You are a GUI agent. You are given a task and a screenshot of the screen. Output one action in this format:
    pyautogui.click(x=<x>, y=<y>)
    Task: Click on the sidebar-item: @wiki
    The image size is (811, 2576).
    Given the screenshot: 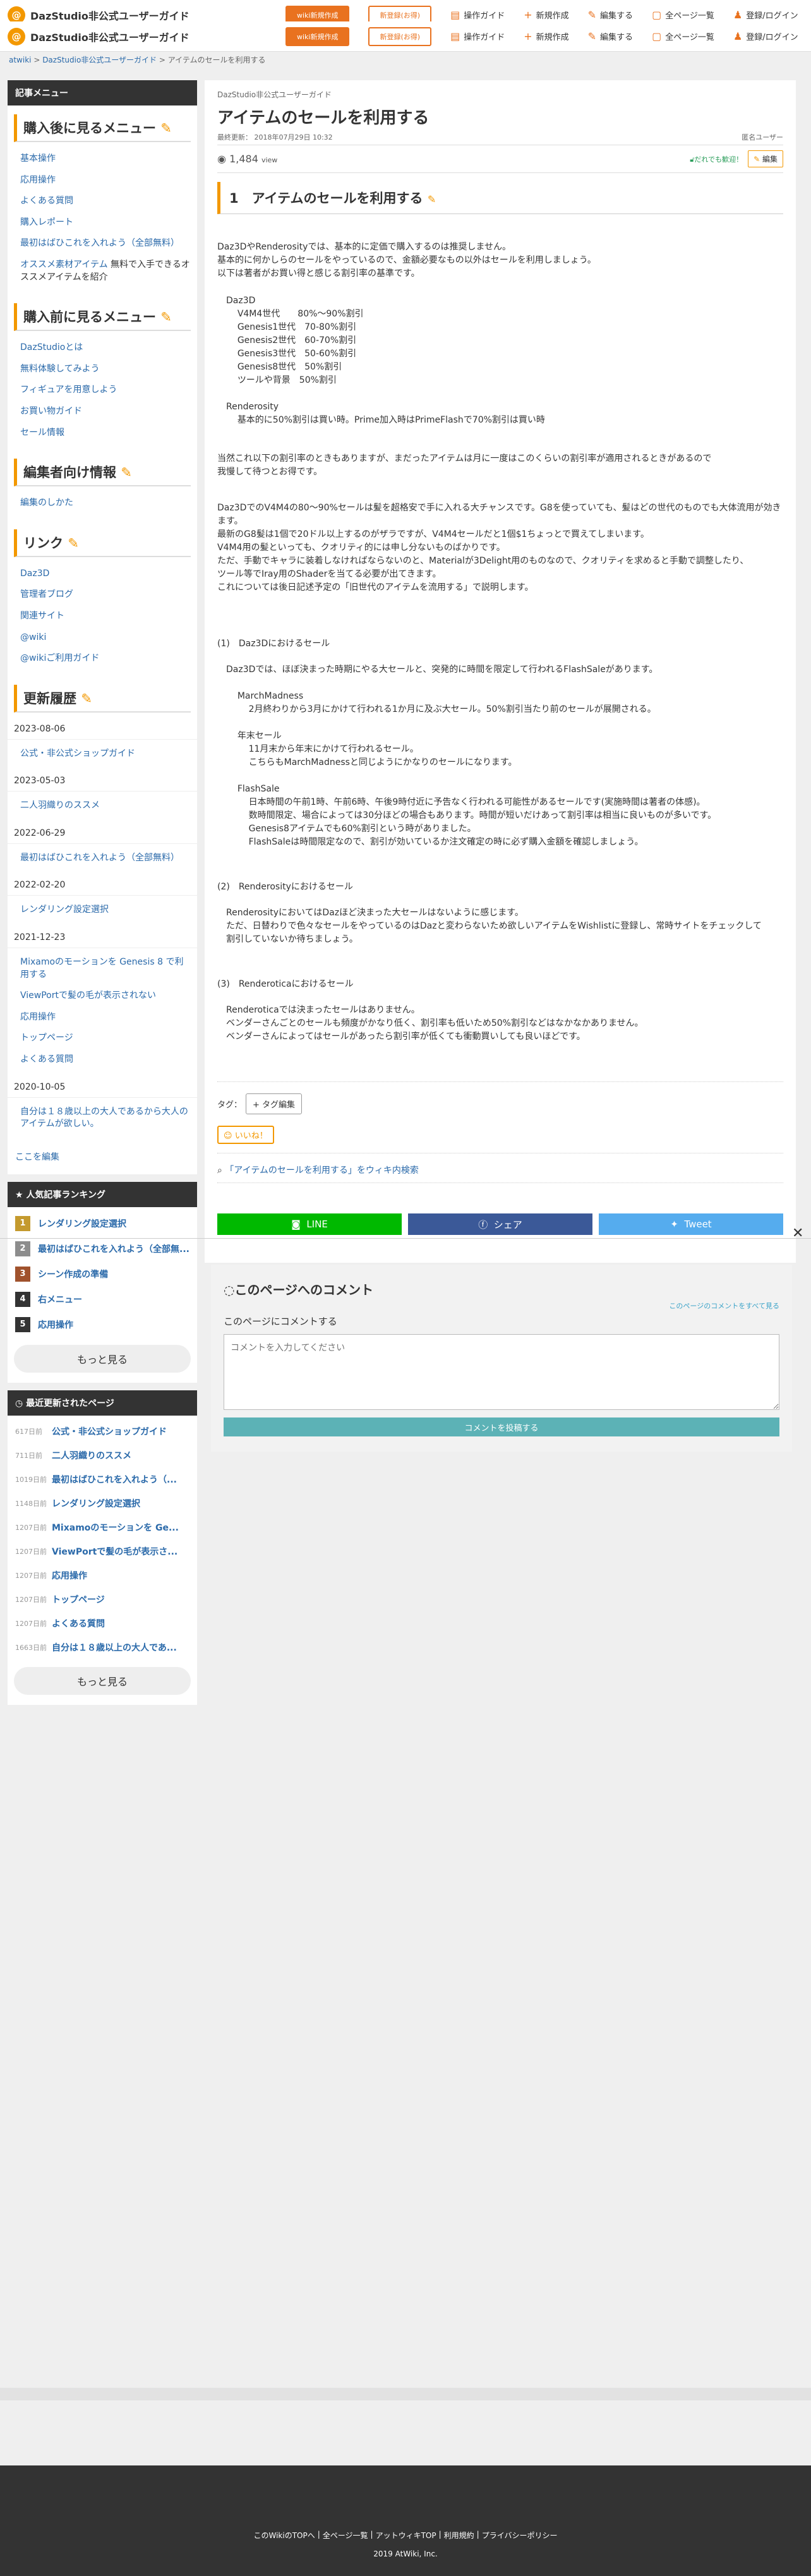 What is the action you would take?
    pyautogui.click(x=105, y=638)
    